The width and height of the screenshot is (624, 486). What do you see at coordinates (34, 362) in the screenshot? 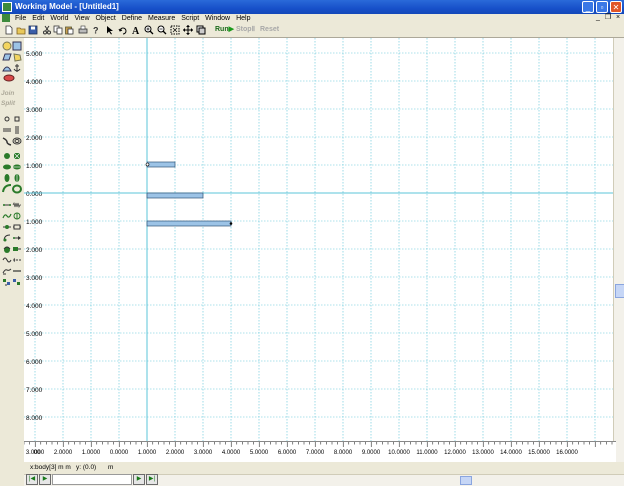
I see `y-axis-label: 6.000` at bounding box center [34, 362].